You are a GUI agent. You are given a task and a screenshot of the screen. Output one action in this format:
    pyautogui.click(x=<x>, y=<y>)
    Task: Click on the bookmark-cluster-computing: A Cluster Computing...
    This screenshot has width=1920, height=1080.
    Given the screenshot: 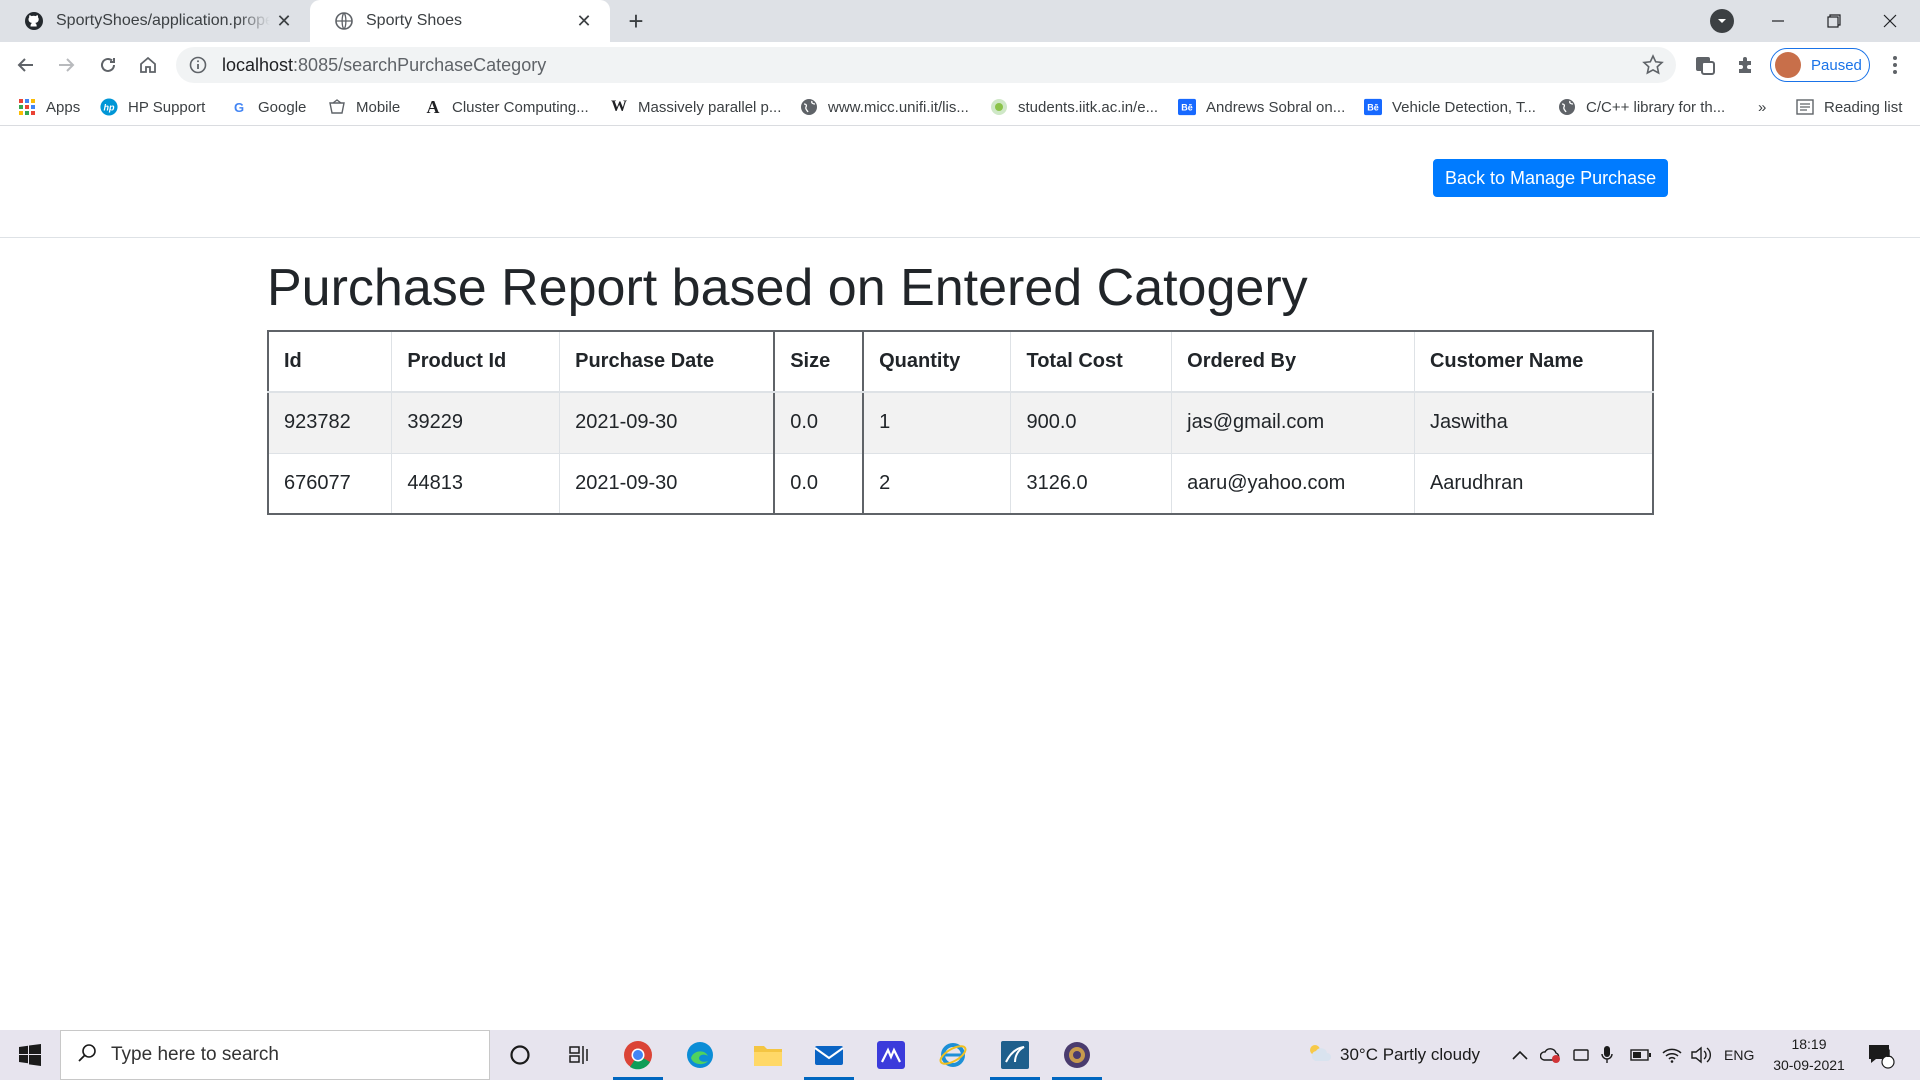 What is the action you would take?
    pyautogui.click(x=506, y=107)
    